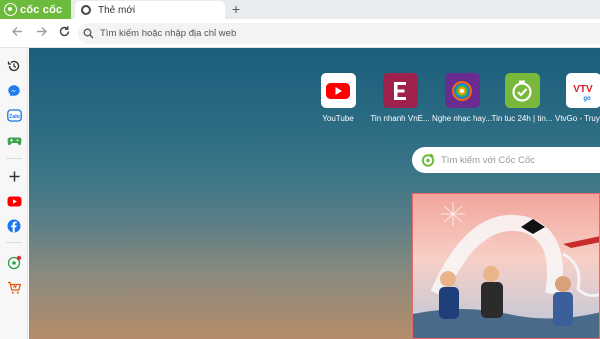 This screenshot has width=600, height=339. I want to click on shortcut-label: YouTube, so click(338, 118).